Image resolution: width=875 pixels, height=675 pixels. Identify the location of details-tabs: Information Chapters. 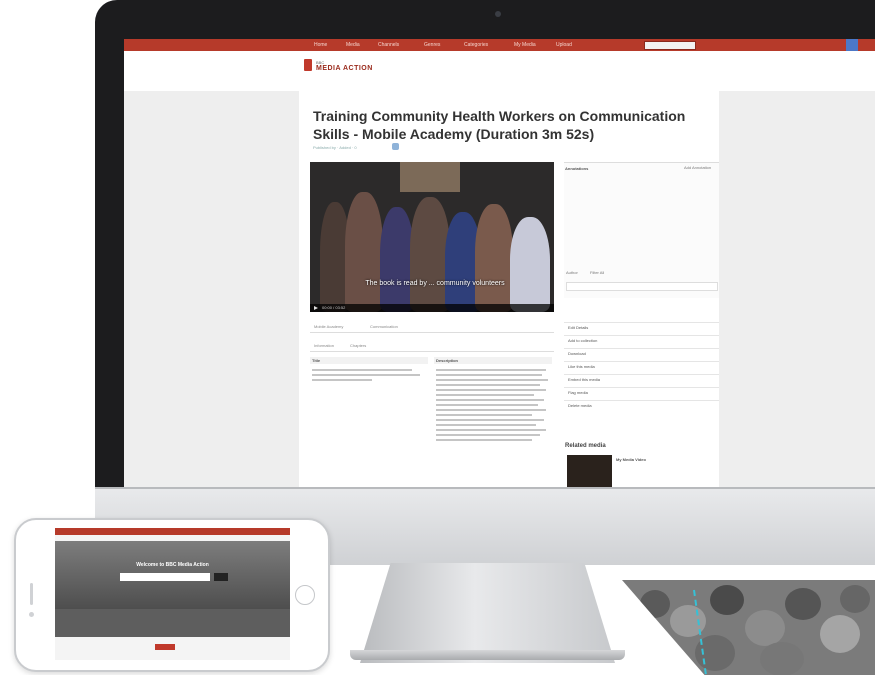
(432, 346).